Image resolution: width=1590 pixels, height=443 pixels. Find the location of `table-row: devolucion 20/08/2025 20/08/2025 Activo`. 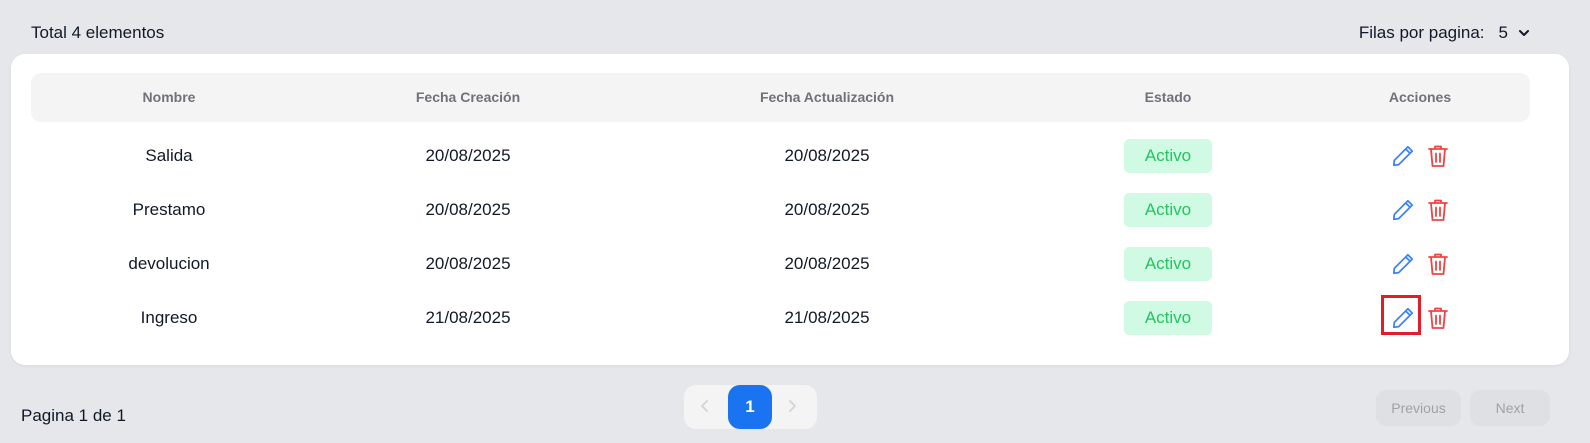

table-row: devolucion 20/08/2025 20/08/2025 Activo is located at coordinates (790, 264).